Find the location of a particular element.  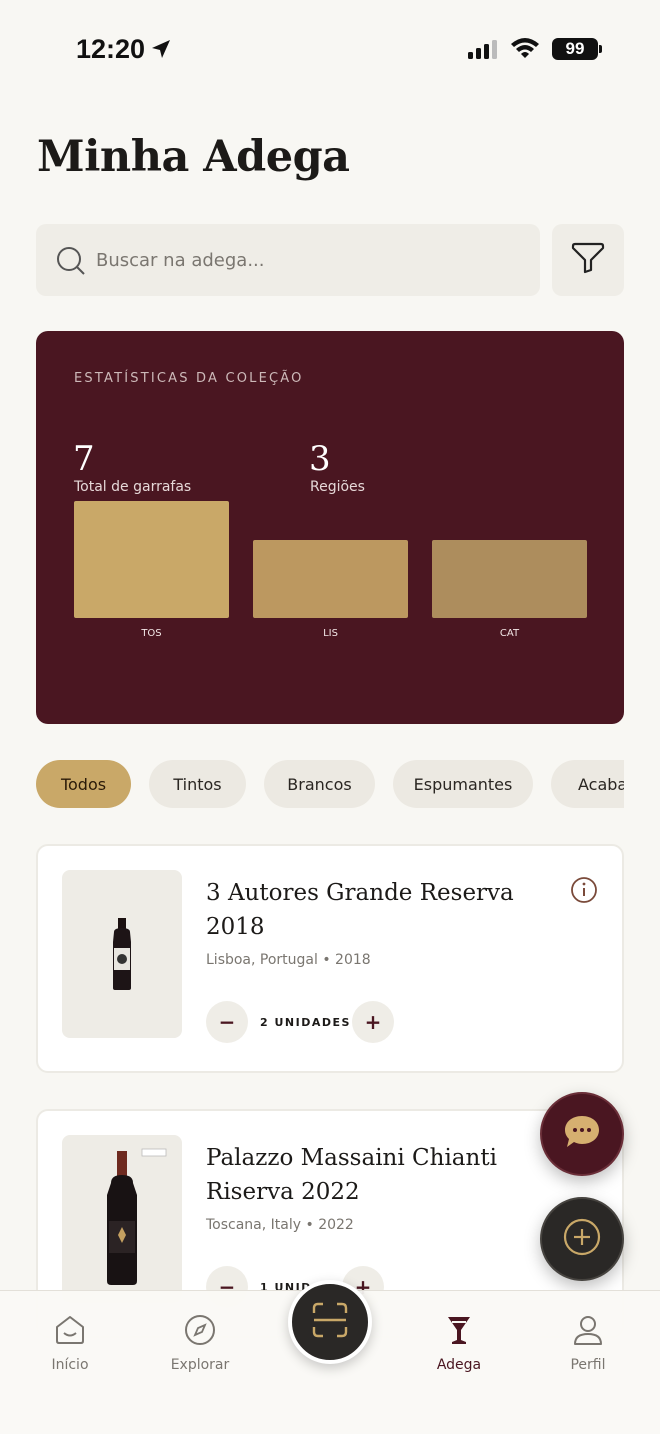

search-icon is located at coordinates (71, 263).